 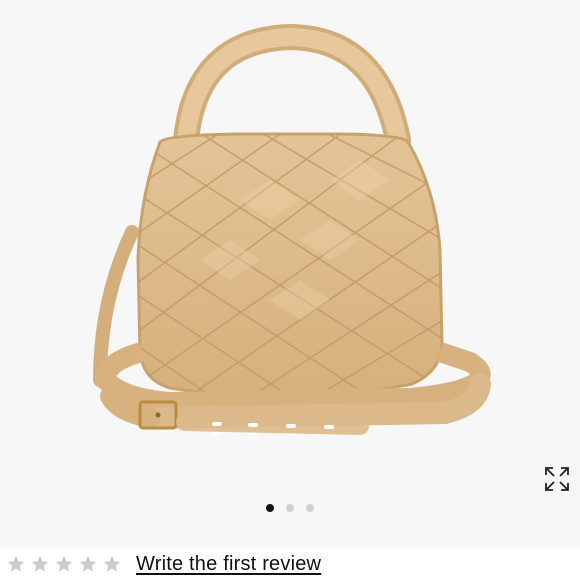 I want to click on expand-arrows-icon, so click(x=557, y=479).